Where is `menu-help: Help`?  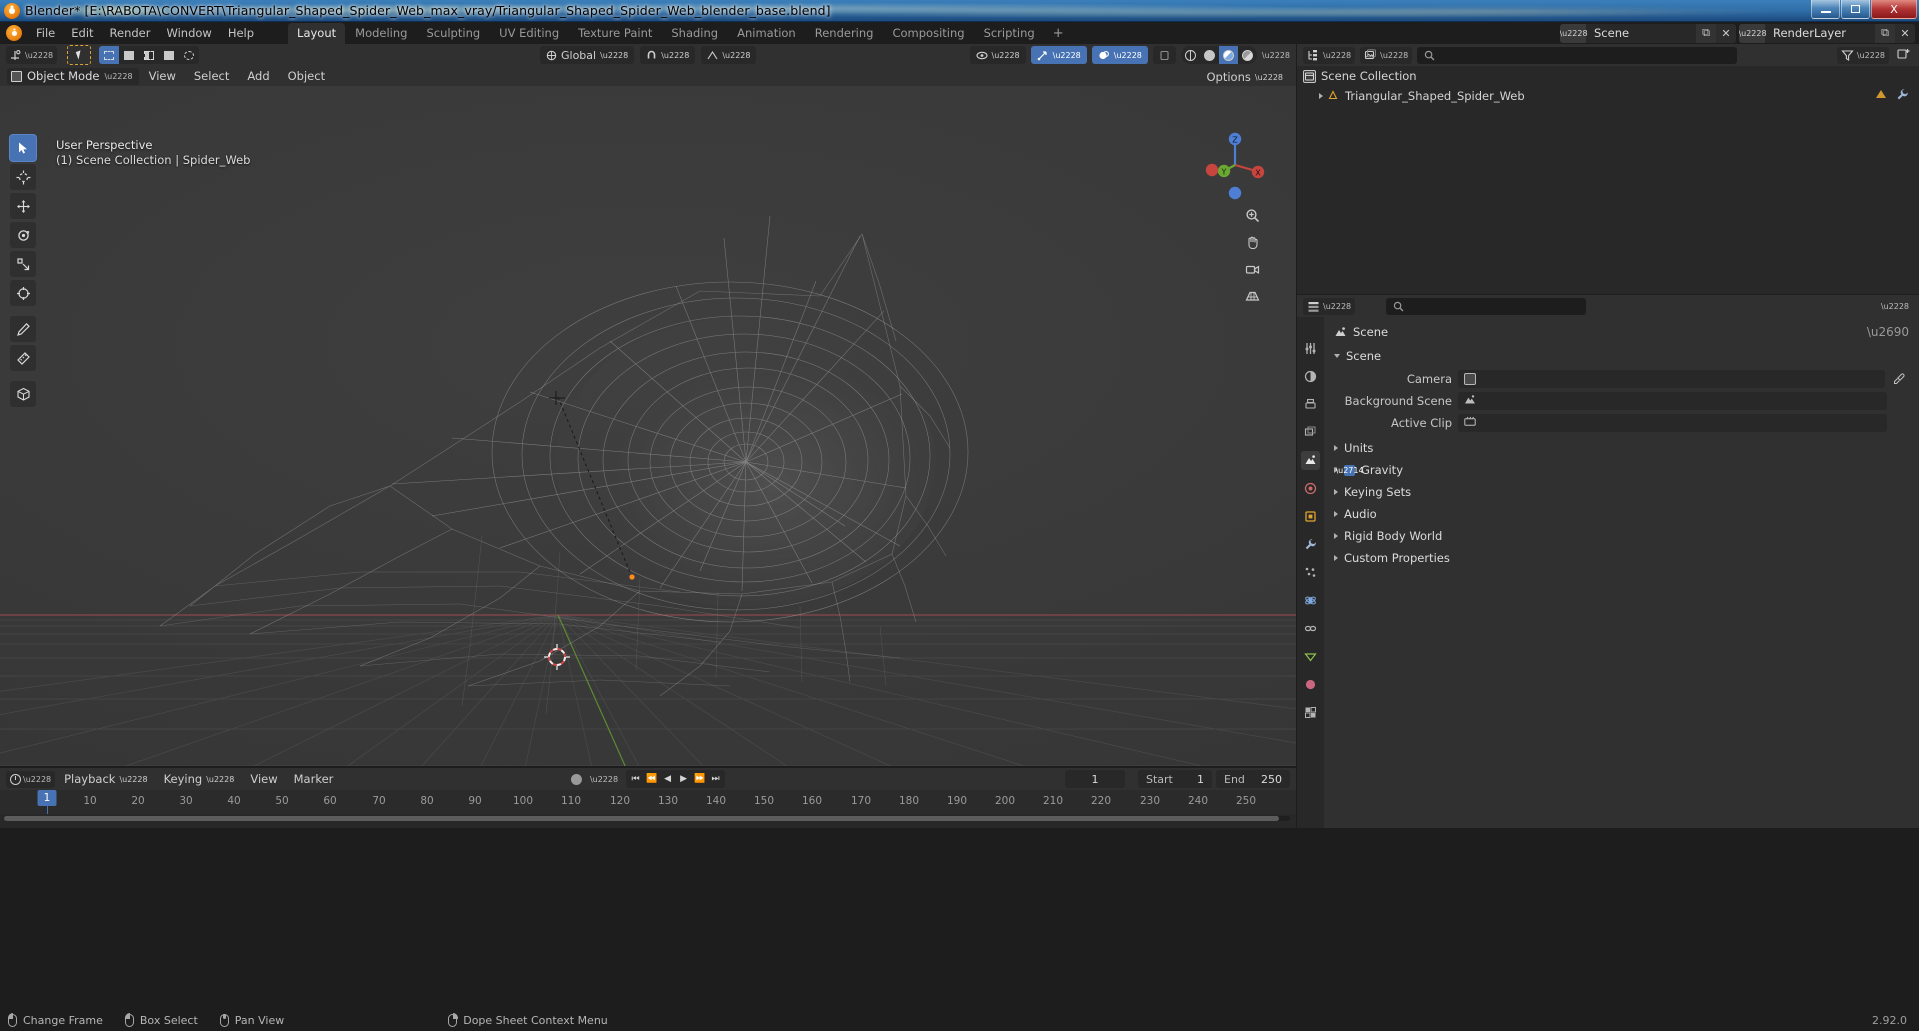
menu-help: Help is located at coordinates (241, 33).